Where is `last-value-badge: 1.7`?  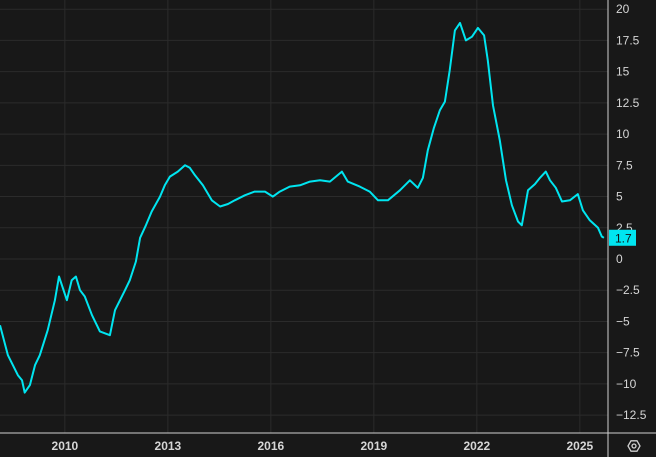
last-value-badge: 1.7 is located at coordinates (622, 237).